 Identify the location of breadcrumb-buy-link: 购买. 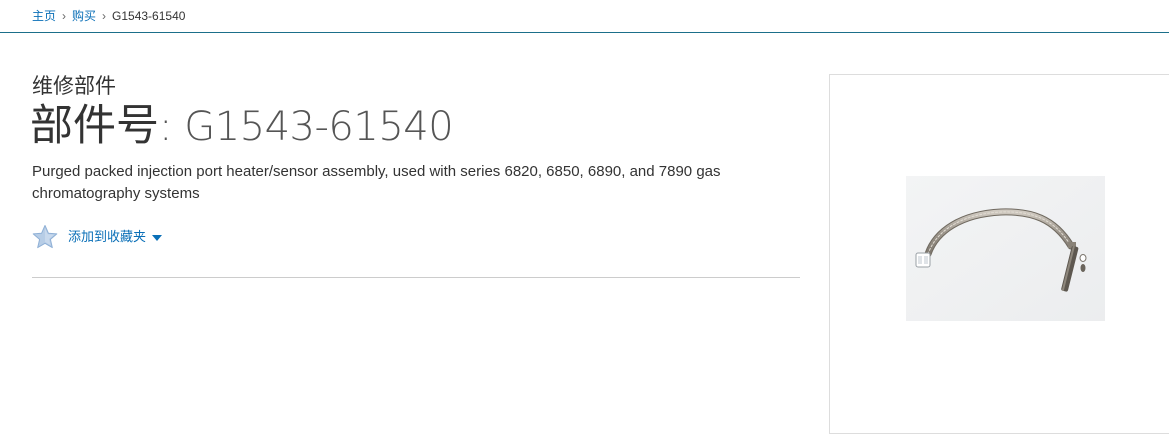
(84, 16).